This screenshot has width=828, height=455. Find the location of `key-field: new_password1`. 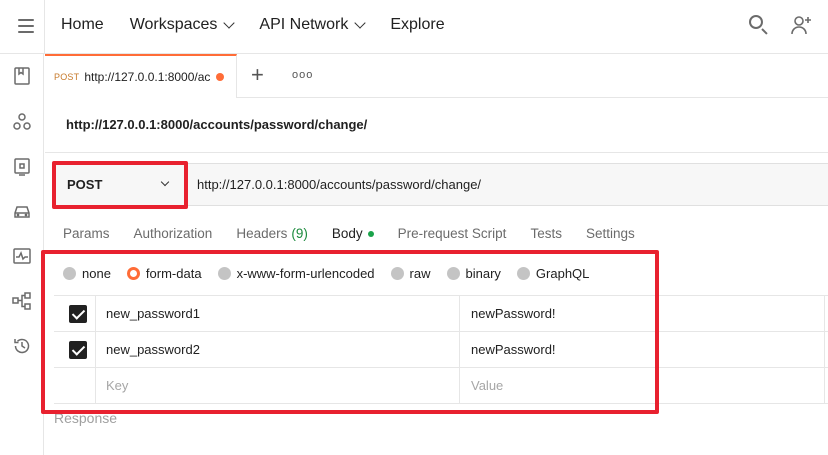

key-field: new_password1 is located at coordinates (153, 313).